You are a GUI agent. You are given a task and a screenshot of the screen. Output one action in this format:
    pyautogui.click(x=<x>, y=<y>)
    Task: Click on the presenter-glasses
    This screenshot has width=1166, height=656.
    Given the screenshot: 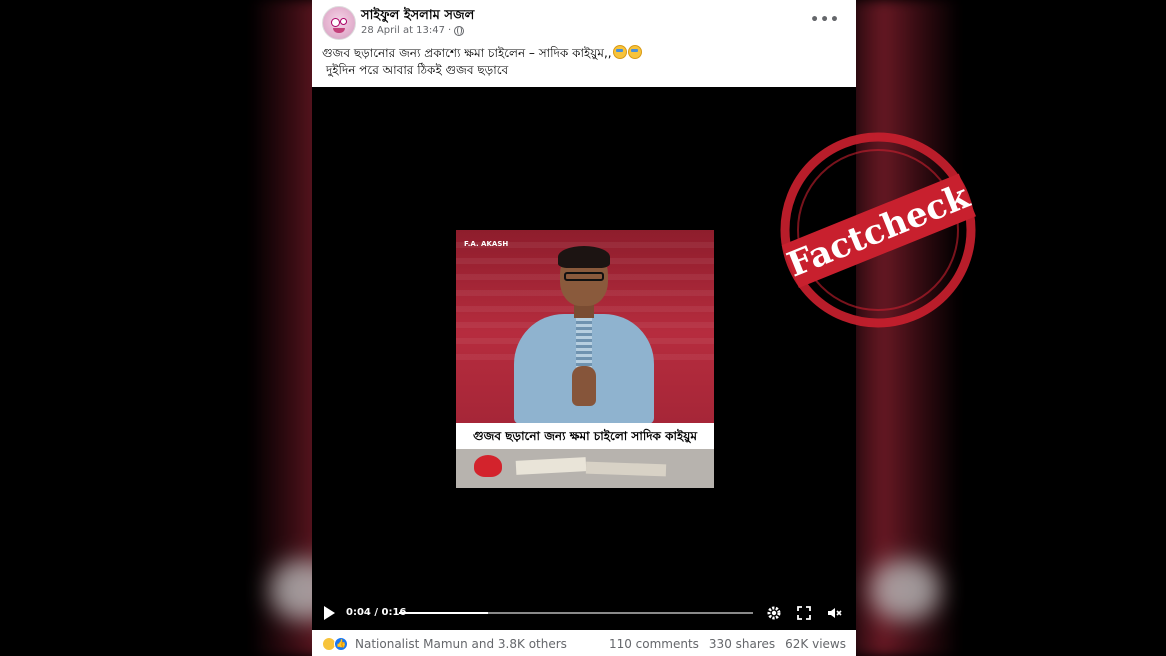 What is the action you would take?
    pyautogui.click(x=584, y=276)
    